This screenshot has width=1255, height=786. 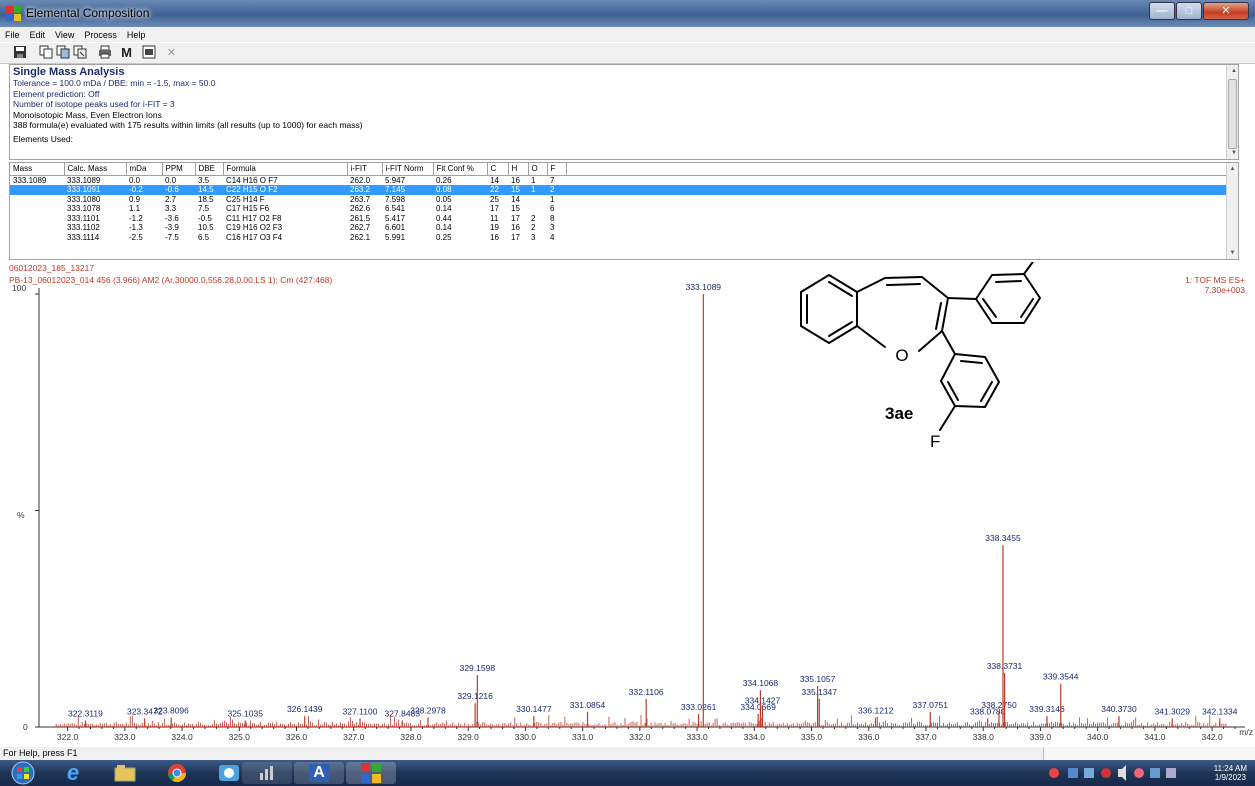 I want to click on table-cell: 5.947, so click(x=395, y=180).